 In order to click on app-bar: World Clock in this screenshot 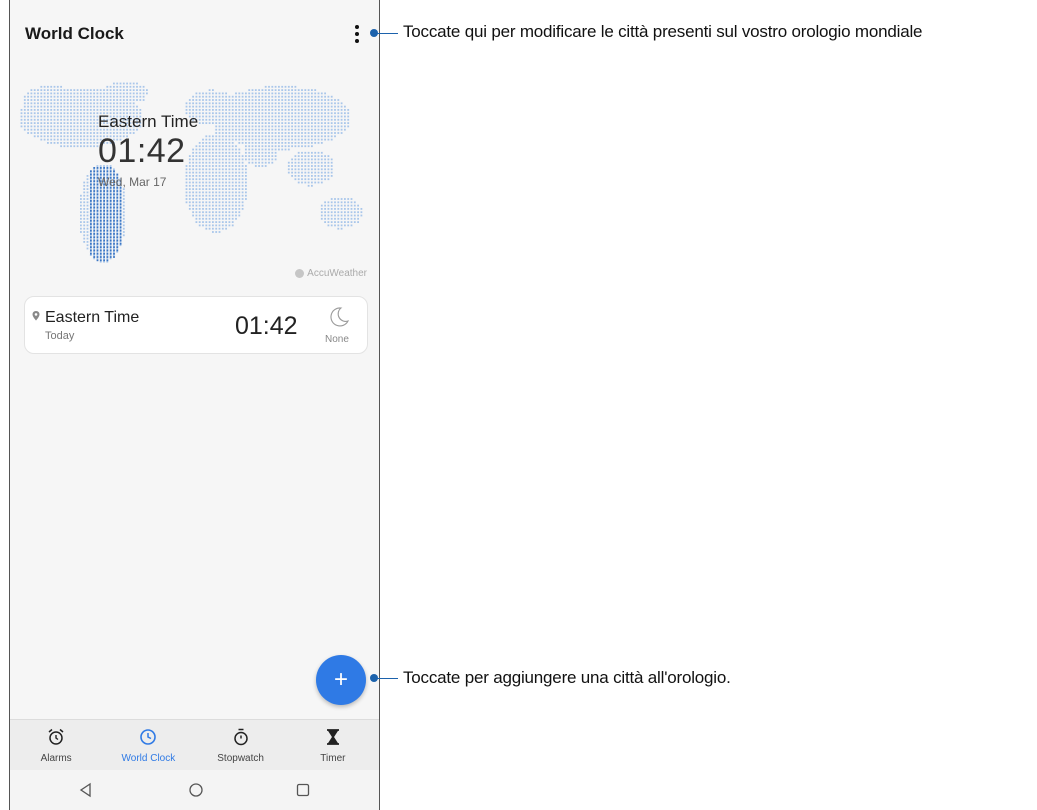, I will do `click(194, 34)`.